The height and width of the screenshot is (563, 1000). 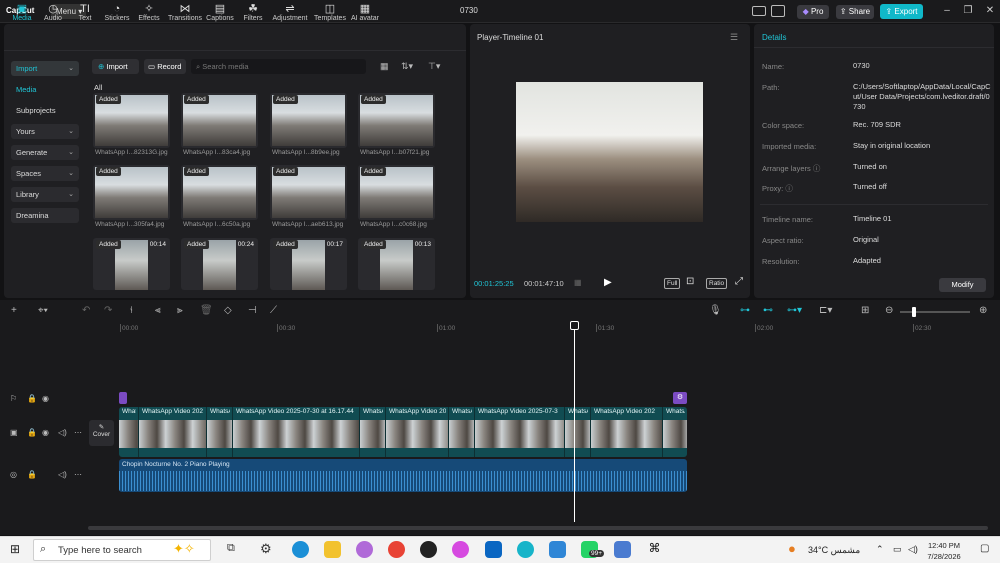 What do you see at coordinates (45, 173) in the screenshot?
I see `sidebar-item-spaces: Spaces ⌄` at bounding box center [45, 173].